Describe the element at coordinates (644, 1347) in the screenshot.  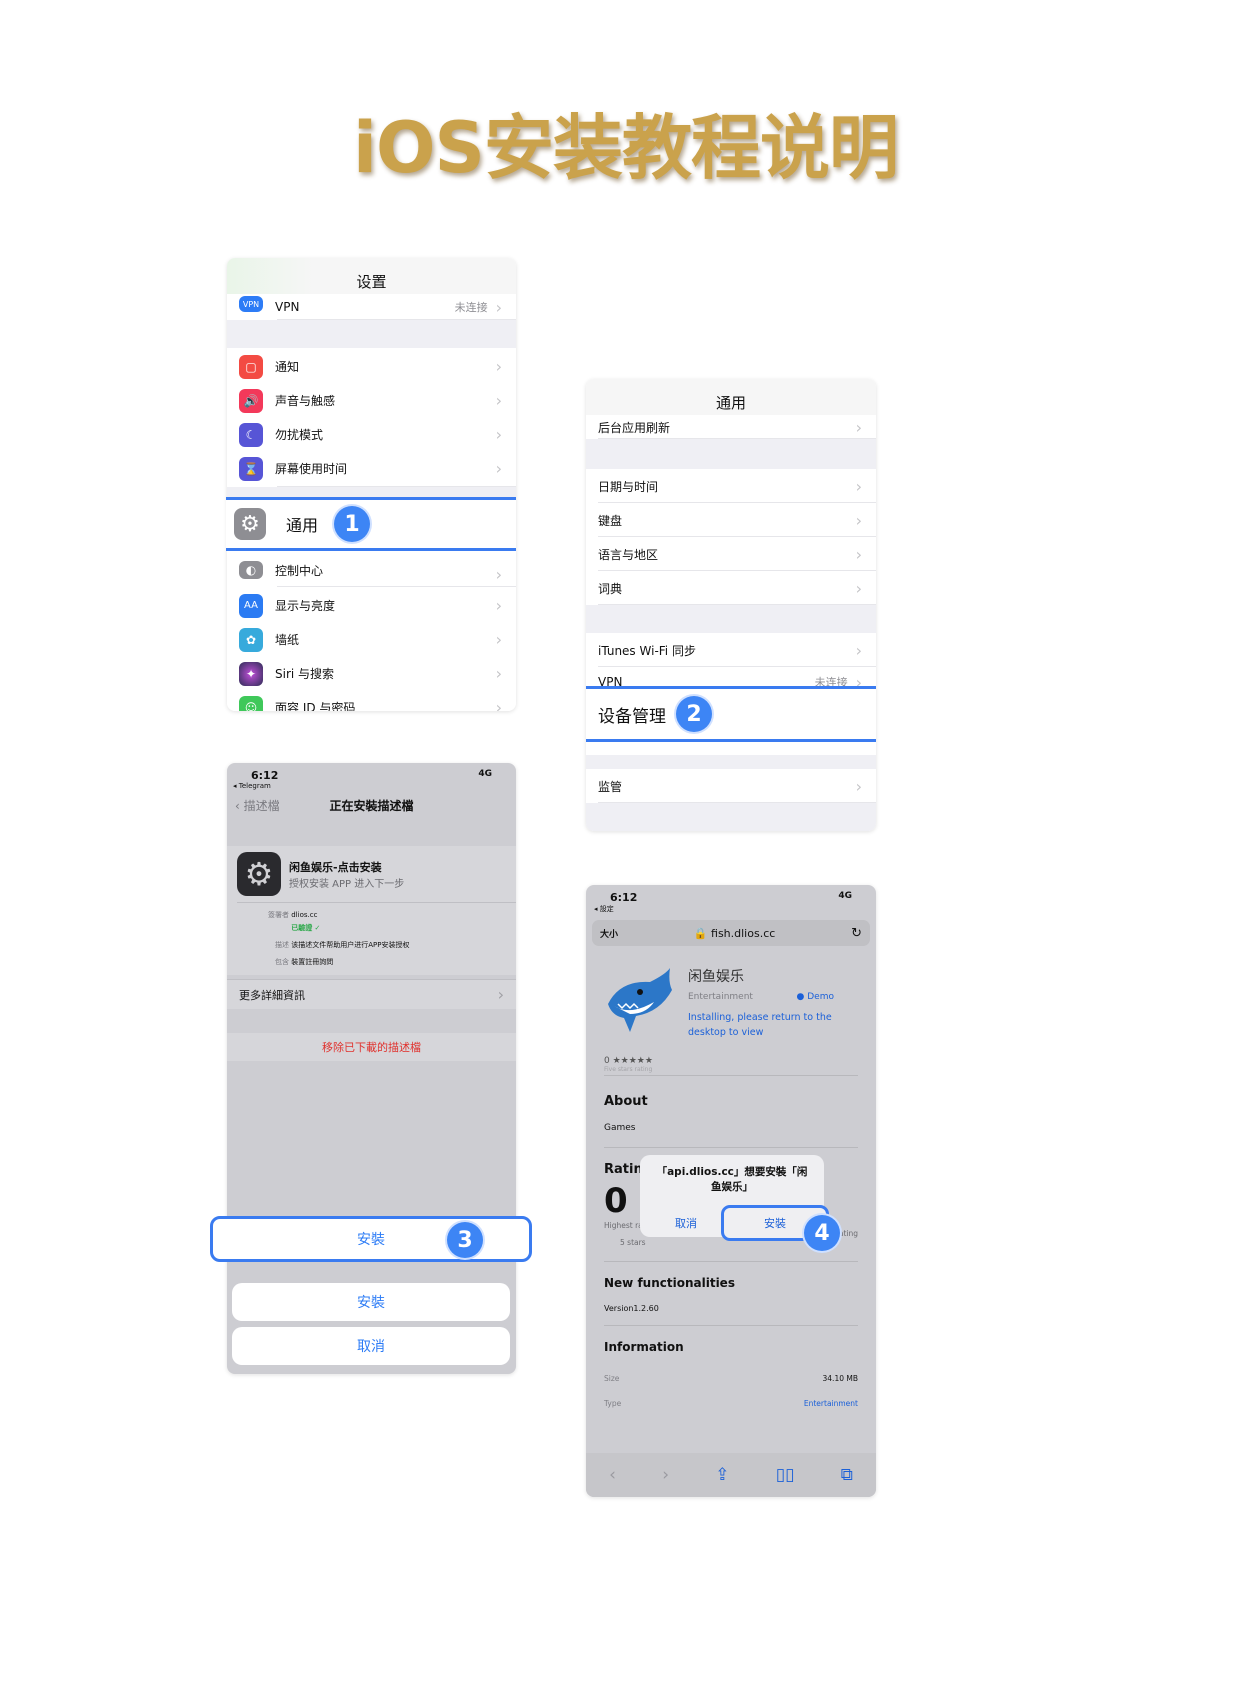
I see `information-heading: Information` at that location.